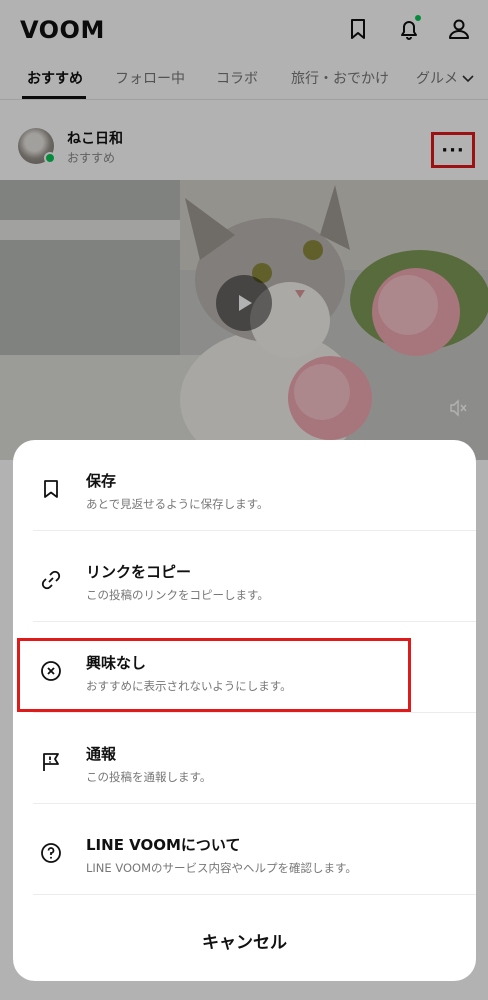 This screenshot has width=488, height=1000. What do you see at coordinates (244, 576) in the screenshot?
I see `menu-item-copy-link: リンクをコピー この投稿のリンクをコピーします。` at bounding box center [244, 576].